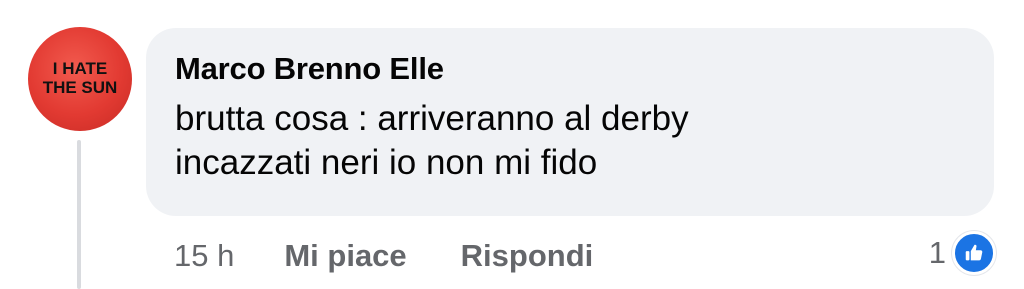 This screenshot has width=1024, height=289. What do you see at coordinates (527, 256) in the screenshot?
I see `reply-button: Rispondi` at bounding box center [527, 256].